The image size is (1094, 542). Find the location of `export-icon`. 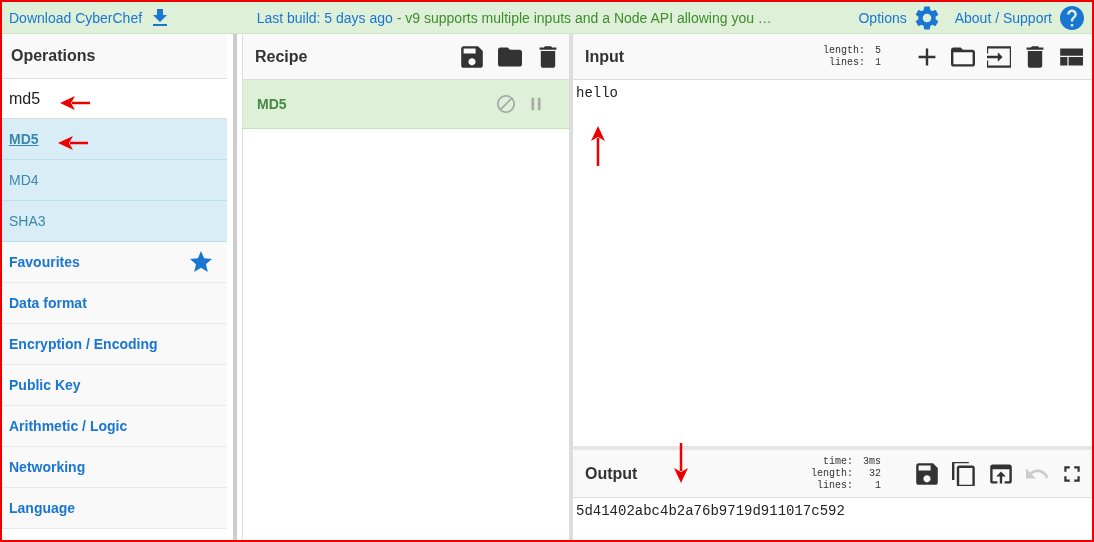

export-icon is located at coordinates (1001, 473).